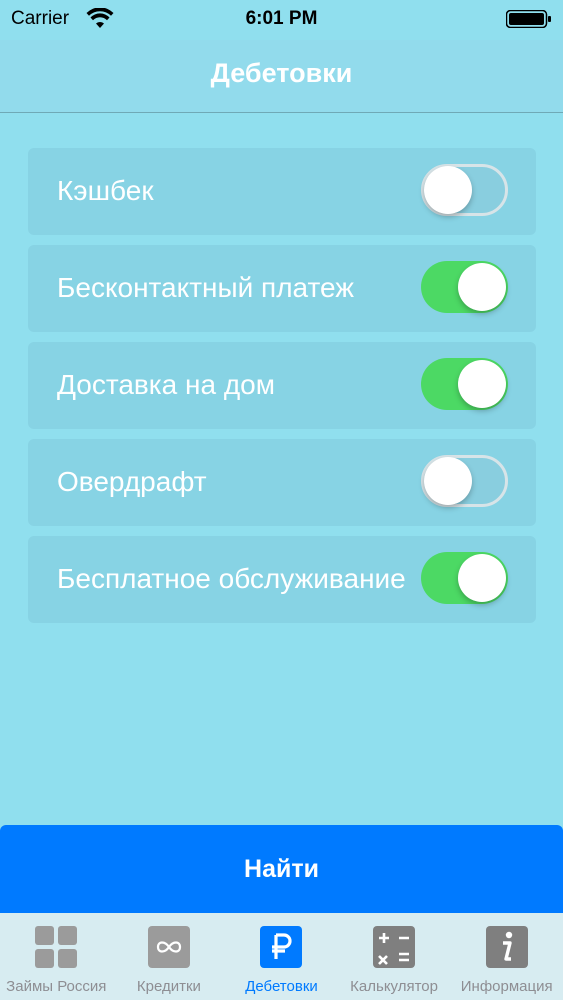 The height and width of the screenshot is (1000, 563). I want to click on page-title: Дебетовки, so click(281, 73).